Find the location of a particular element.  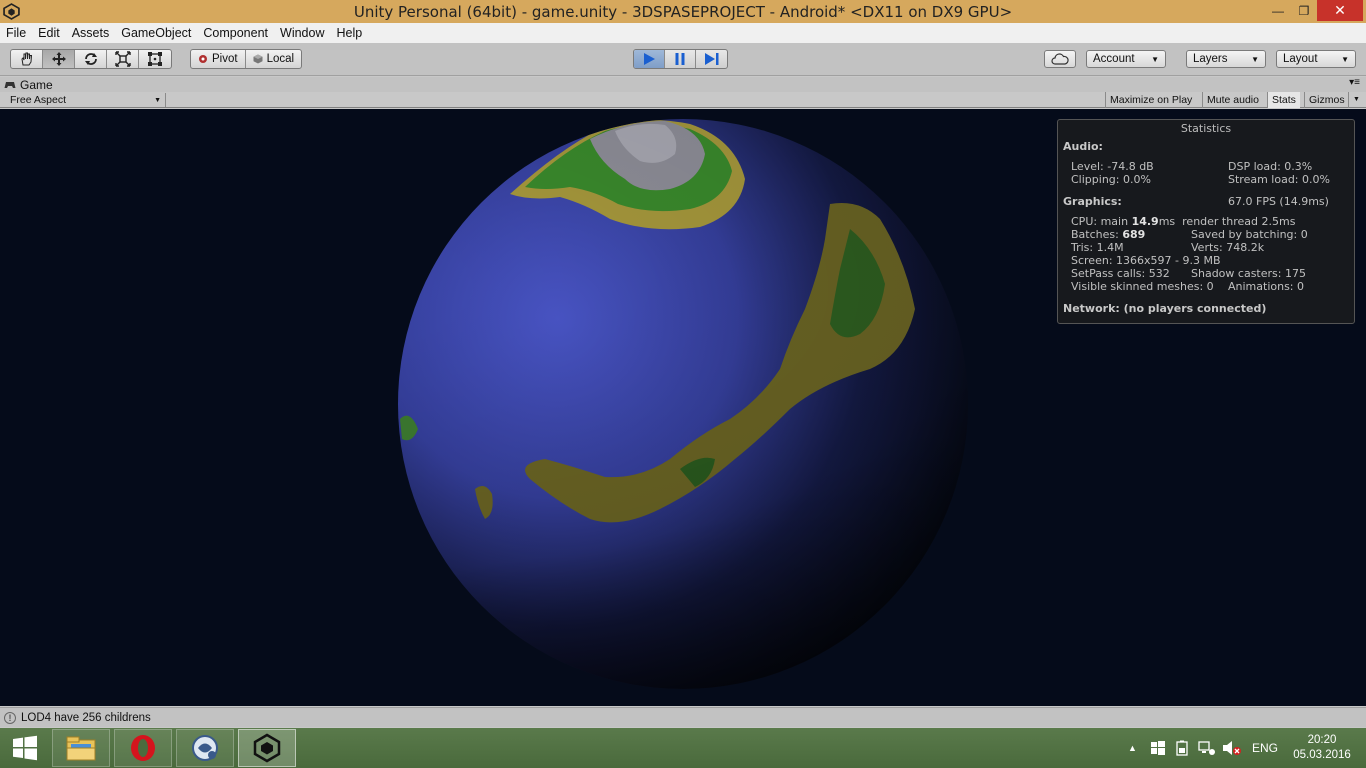

app-icon is located at coordinates (205, 748).